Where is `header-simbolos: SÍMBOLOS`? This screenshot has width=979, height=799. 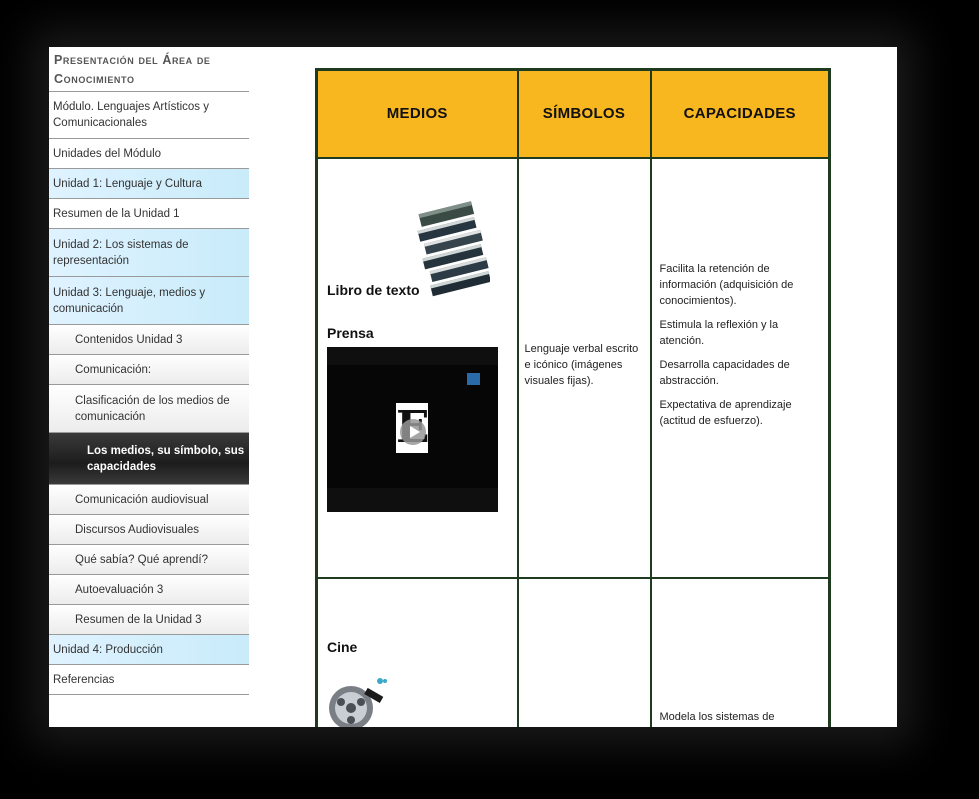 header-simbolos: SÍMBOLOS is located at coordinates (584, 113).